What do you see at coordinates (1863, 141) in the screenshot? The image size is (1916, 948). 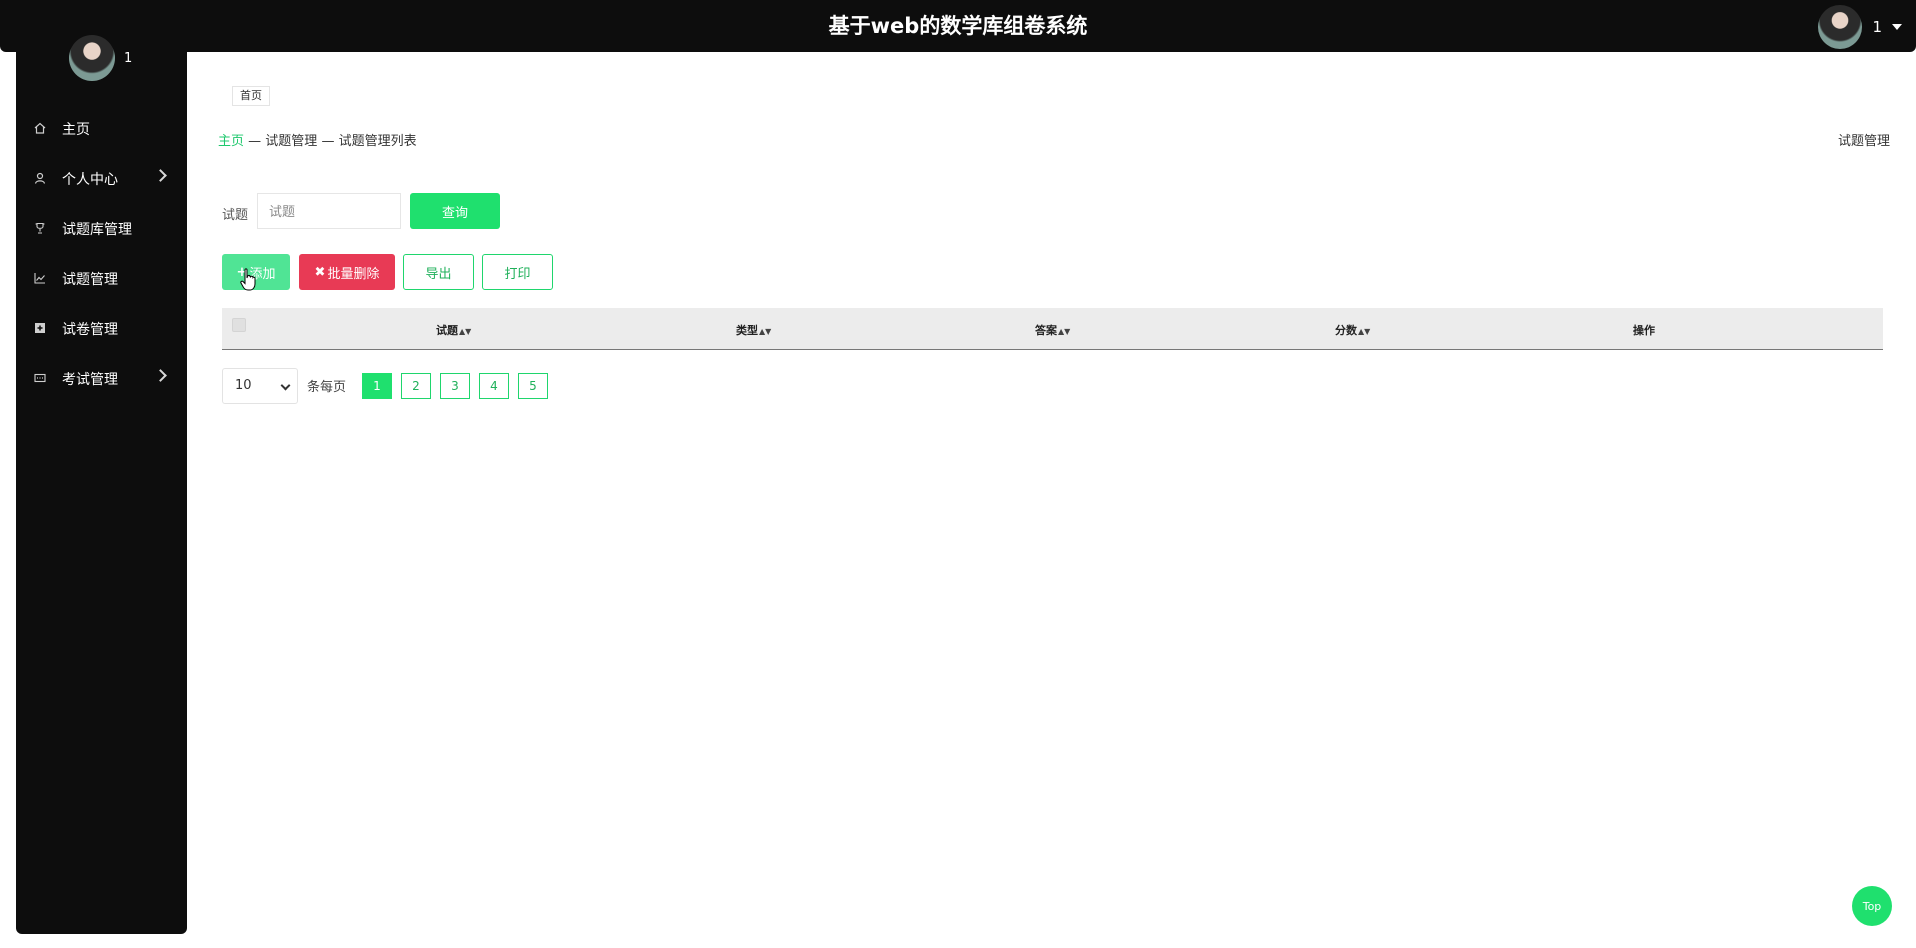 I see `page-title: 试题管理` at bounding box center [1863, 141].